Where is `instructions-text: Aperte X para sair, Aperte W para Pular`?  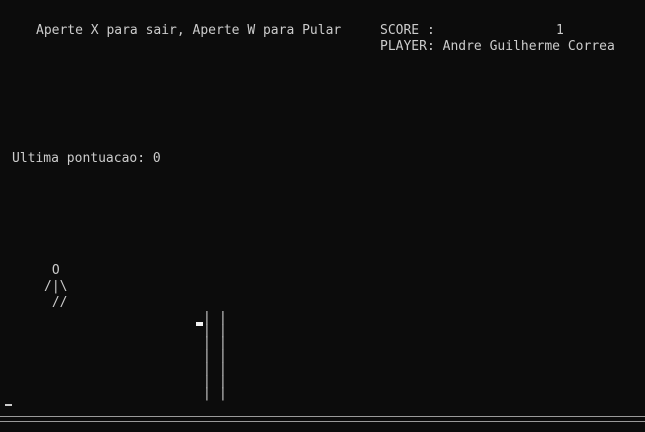
instructions-text: Aperte X para sair, Aperte W para Pular is located at coordinates (189, 30).